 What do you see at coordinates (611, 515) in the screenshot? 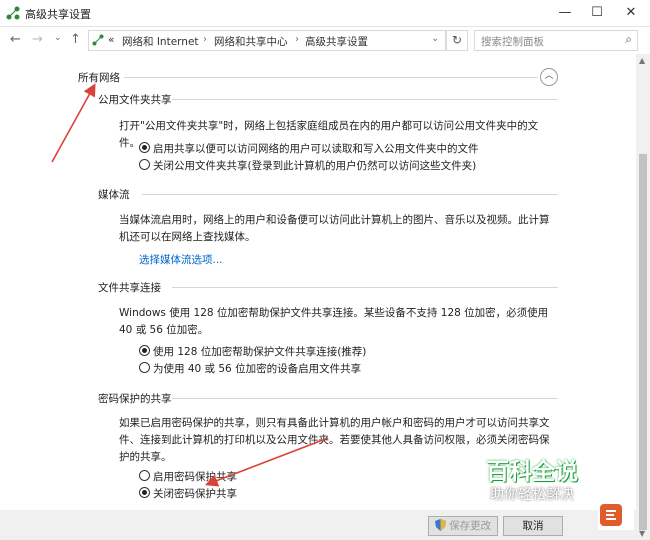
I see `baike-logo-icon` at bounding box center [611, 515].